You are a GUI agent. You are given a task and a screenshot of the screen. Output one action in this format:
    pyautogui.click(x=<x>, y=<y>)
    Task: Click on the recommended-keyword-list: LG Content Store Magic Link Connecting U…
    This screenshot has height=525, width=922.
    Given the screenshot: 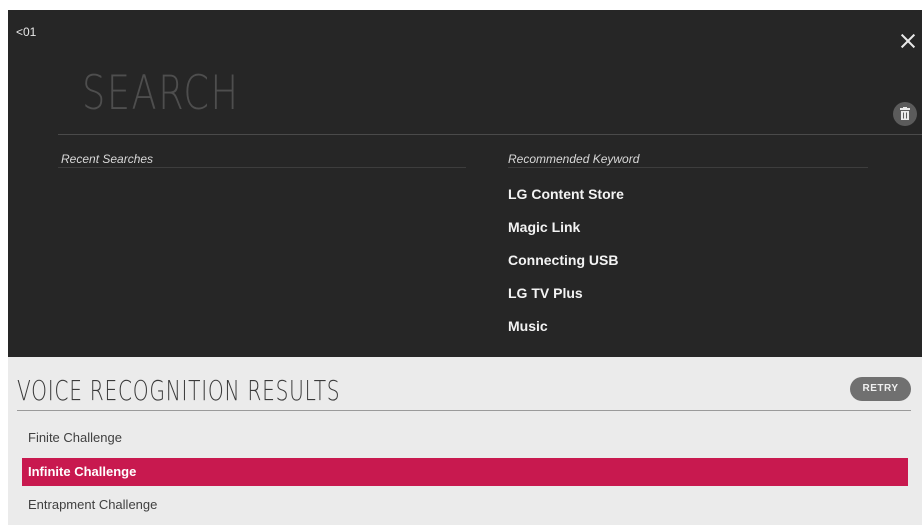 What is the action you would take?
    pyautogui.click(x=566, y=268)
    